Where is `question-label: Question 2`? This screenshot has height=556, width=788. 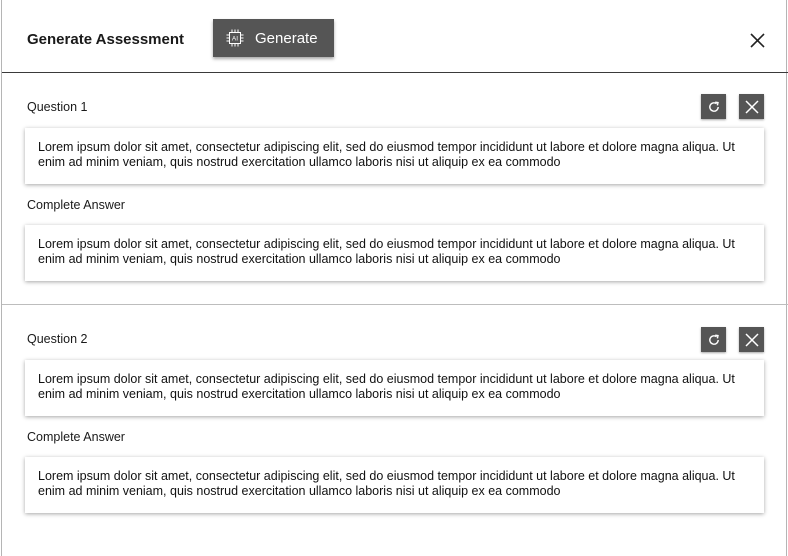 question-label: Question 2 is located at coordinates (57, 339).